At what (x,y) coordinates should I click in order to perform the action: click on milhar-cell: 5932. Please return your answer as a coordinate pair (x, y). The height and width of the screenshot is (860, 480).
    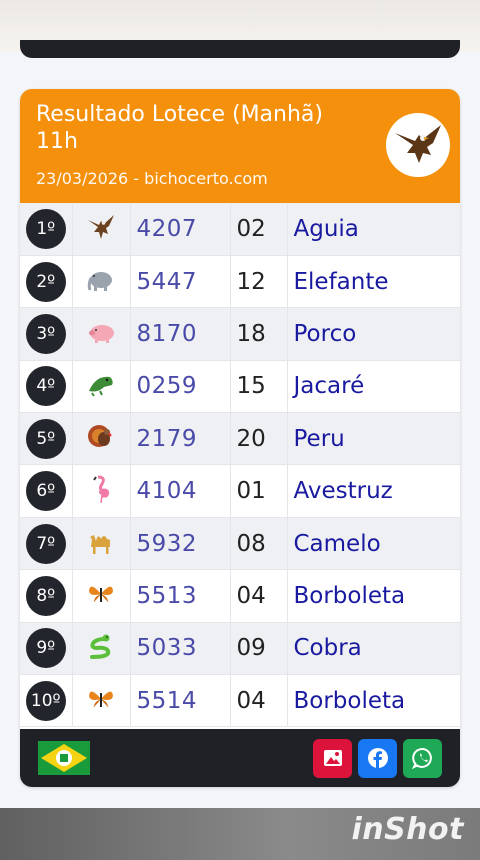
    Looking at the image, I should click on (180, 544).